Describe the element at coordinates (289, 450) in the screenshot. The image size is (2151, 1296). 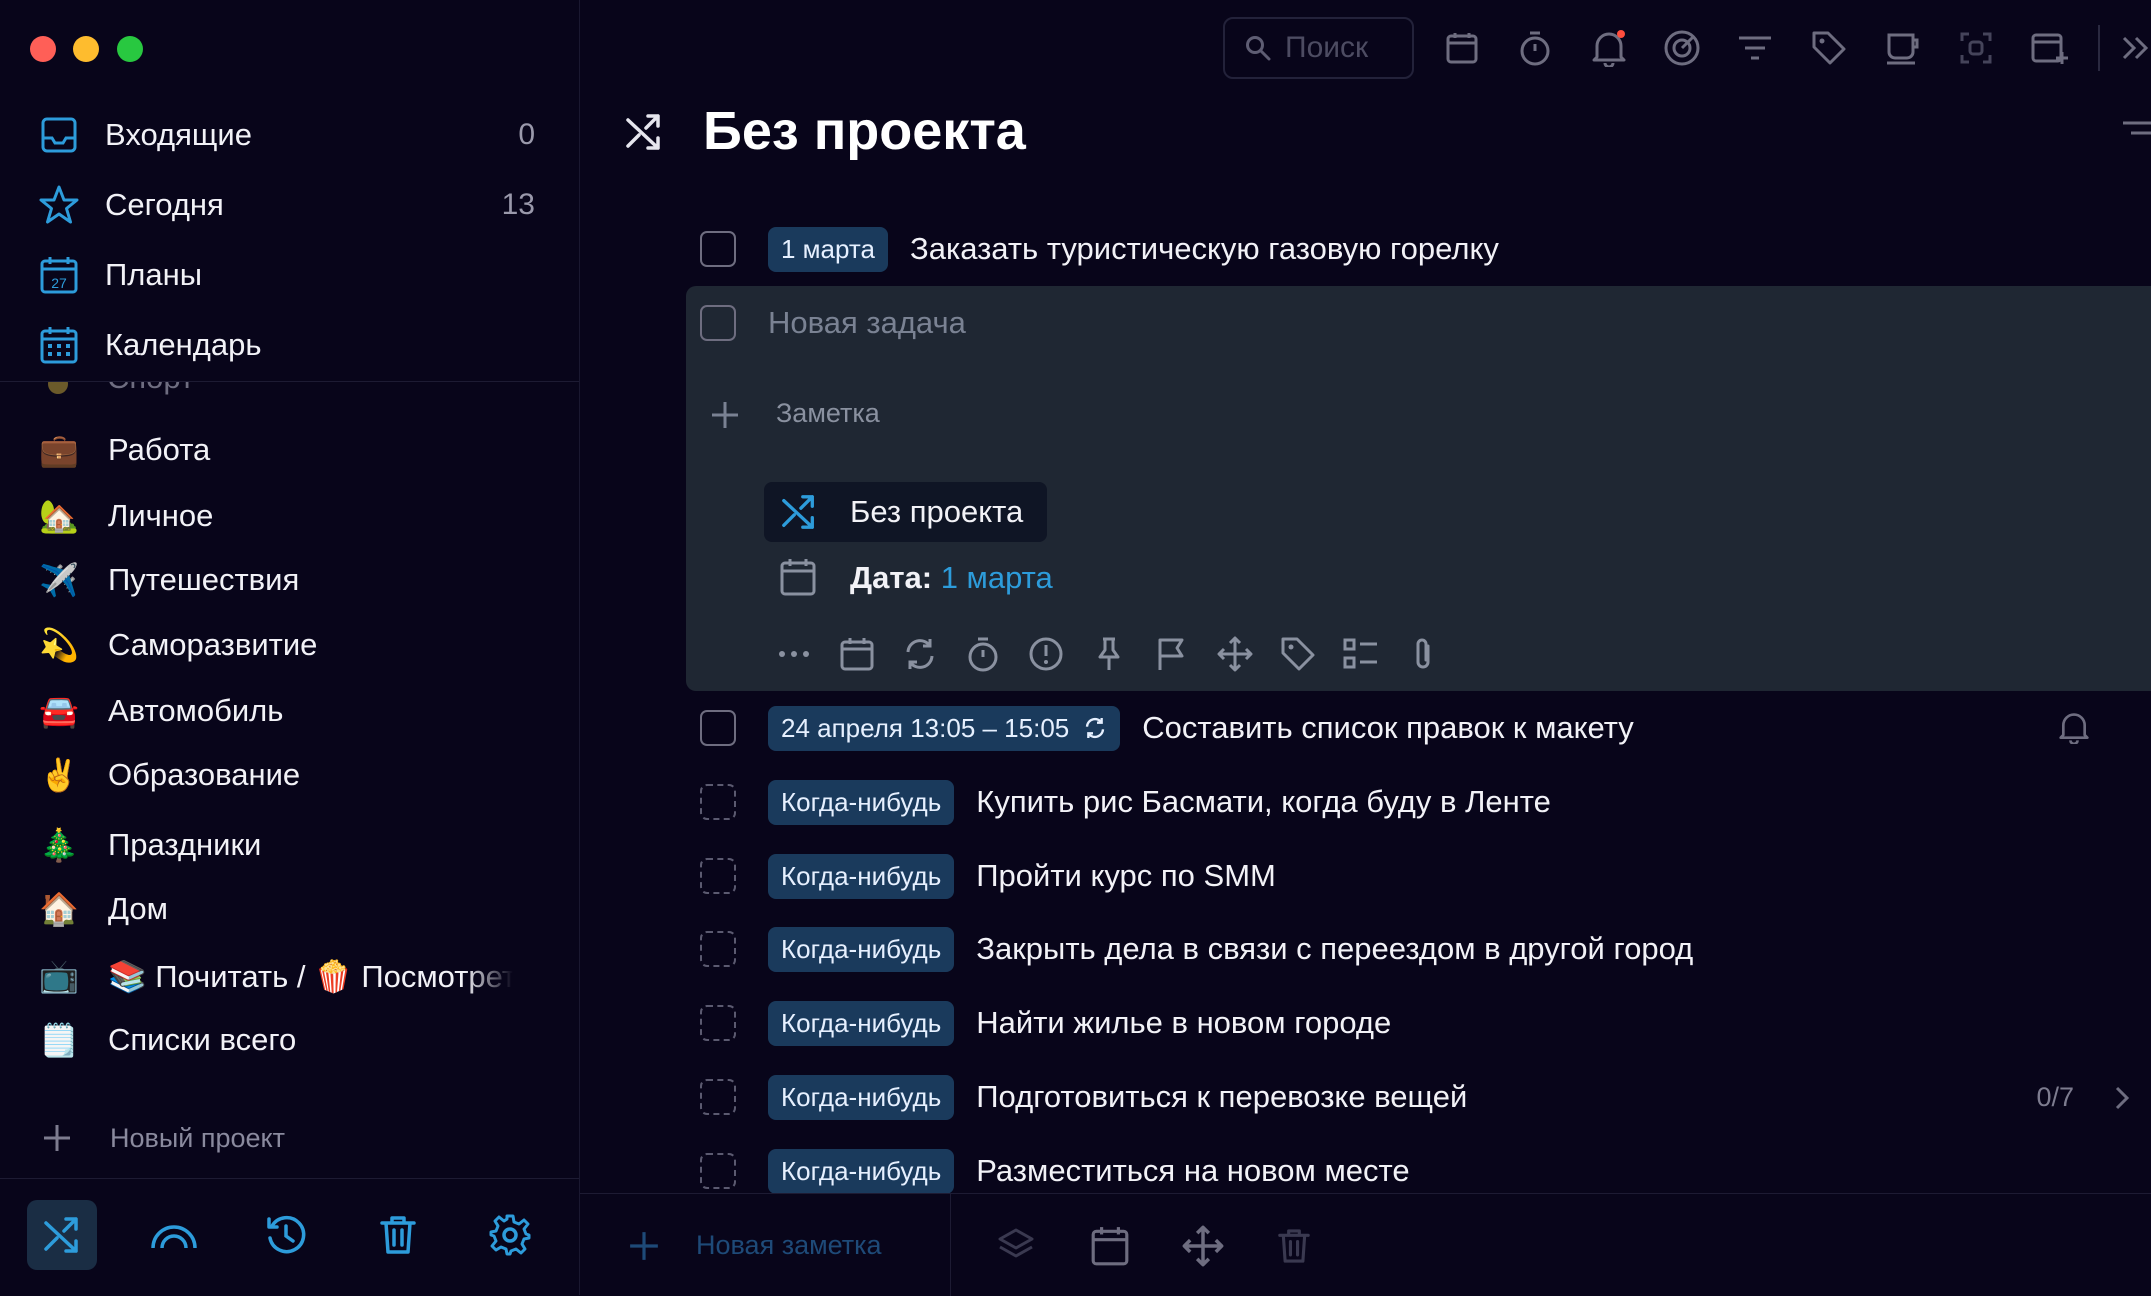
I see `sidebar-project-work: 💼 Работа` at that location.